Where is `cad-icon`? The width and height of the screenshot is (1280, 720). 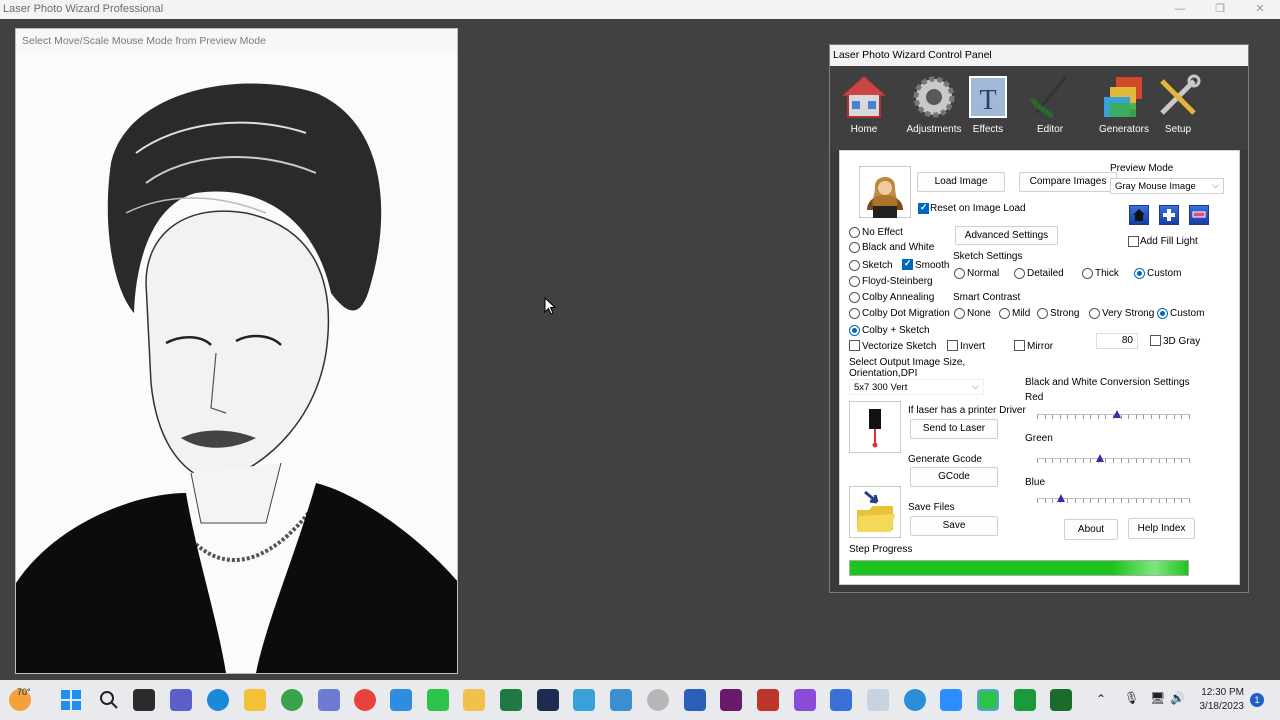 cad-icon is located at coordinates (548, 700).